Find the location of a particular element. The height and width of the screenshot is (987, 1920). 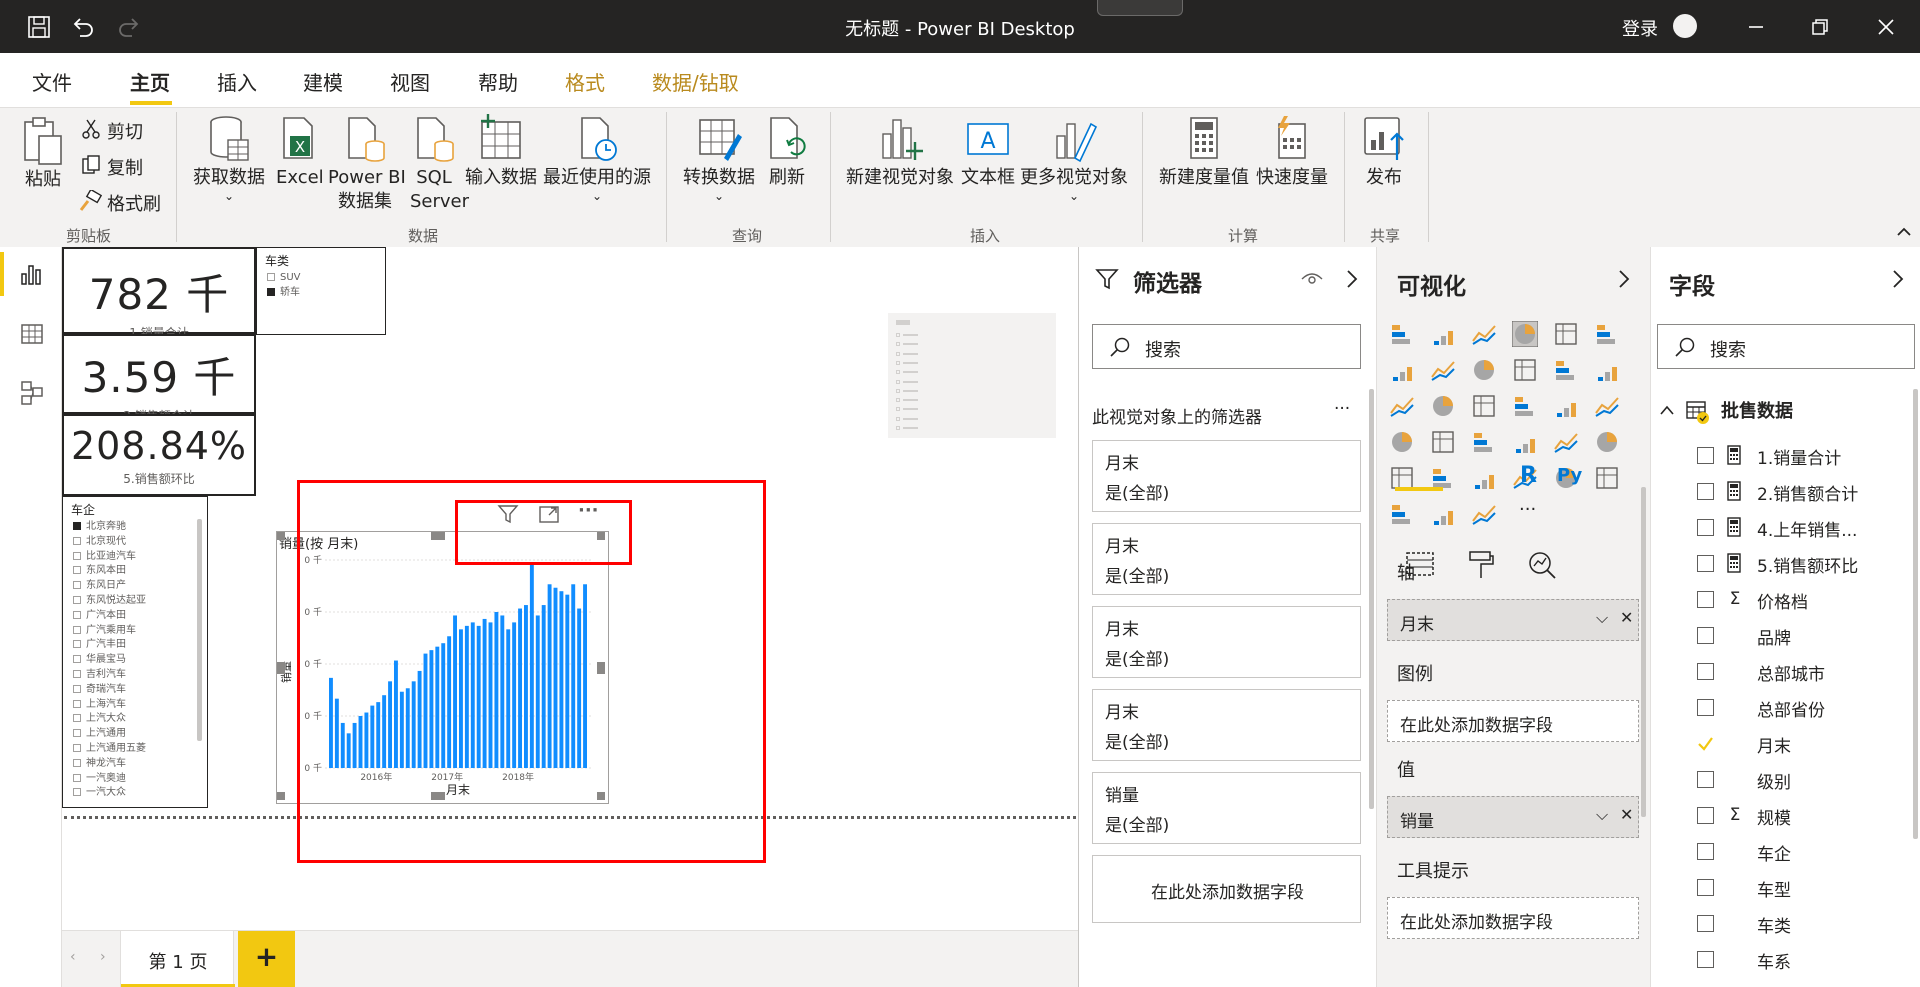

slicer-option-sedan: 轿车 is located at coordinates (326, 293).